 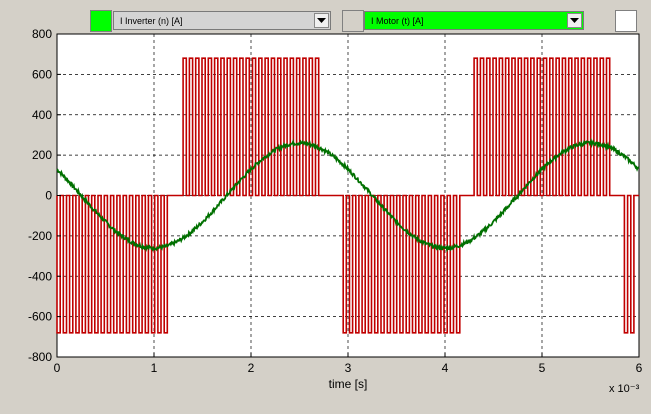 I want to click on y-tick-label: -800, so click(x=40, y=357).